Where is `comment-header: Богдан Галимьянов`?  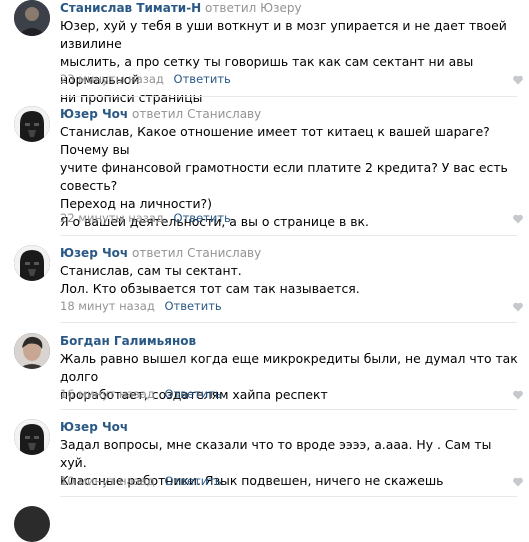 comment-header: Богдан Галимьянов is located at coordinates (128, 341).